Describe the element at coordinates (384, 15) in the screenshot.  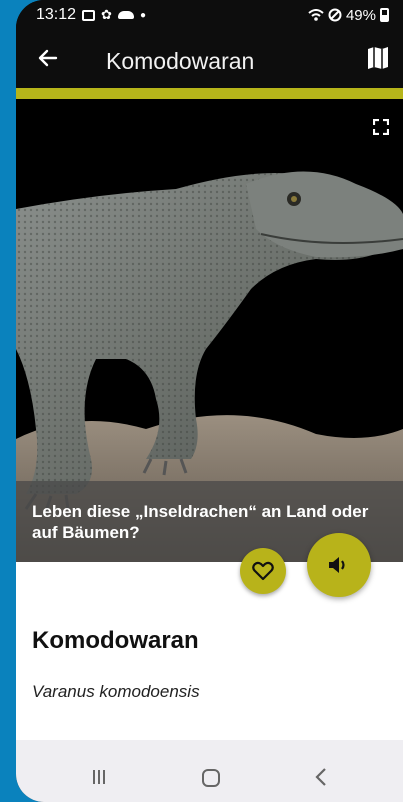
I see `battery-icon` at that location.